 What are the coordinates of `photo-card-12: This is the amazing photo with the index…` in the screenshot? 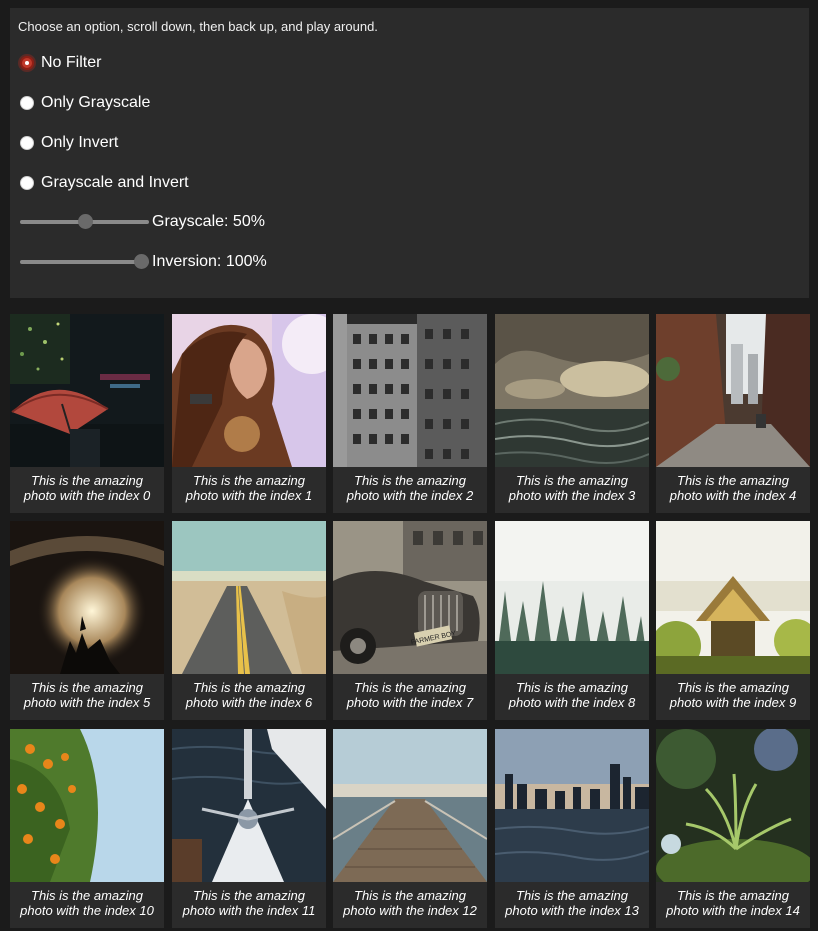 It's located at (410, 828).